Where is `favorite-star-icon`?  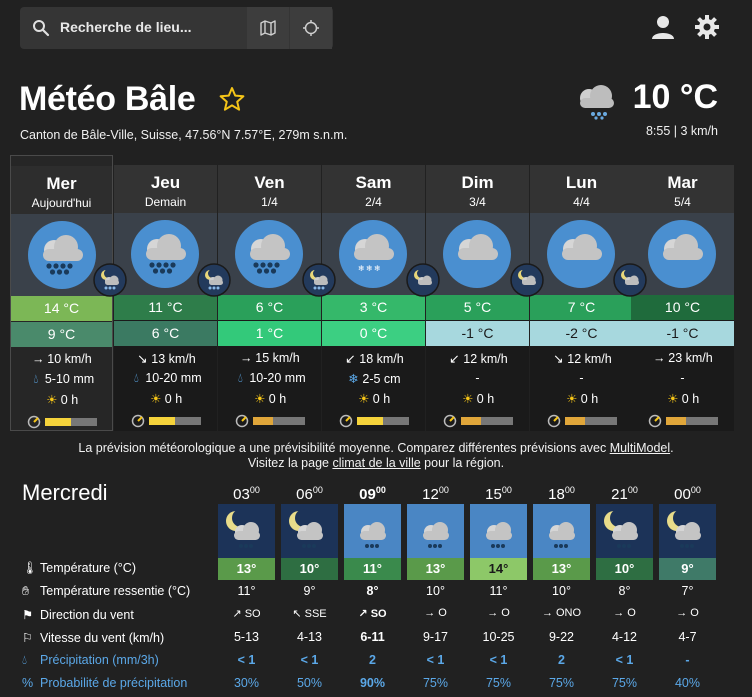
favorite-star-icon is located at coordinates (232, 99).